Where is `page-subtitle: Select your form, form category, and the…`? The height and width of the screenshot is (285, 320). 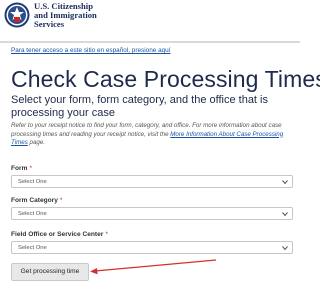 page-subtitle: Select your form, form category, and the… is located at coordinates (139, 106).